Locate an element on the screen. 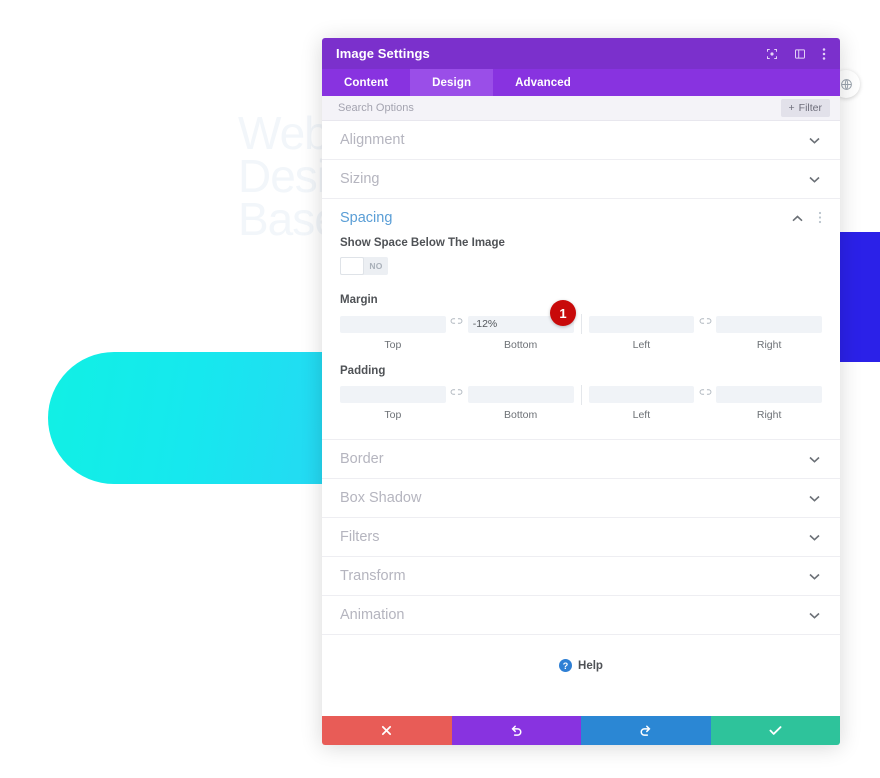 The width and height of the screenshot is (880, 778). padding-right-caption: Right is located at coordinates (769, 415).